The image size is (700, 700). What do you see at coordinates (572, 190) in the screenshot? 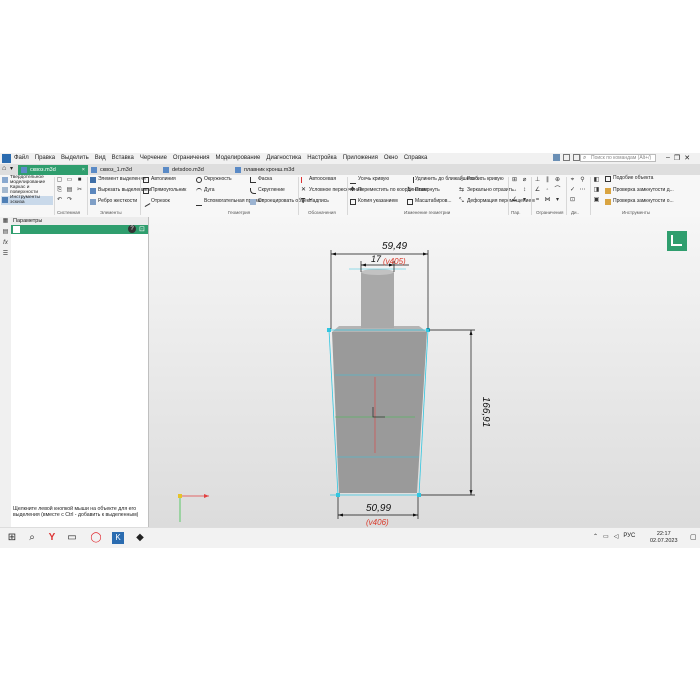
I see `check-icon: ✓` at bounding box center [572, 190].